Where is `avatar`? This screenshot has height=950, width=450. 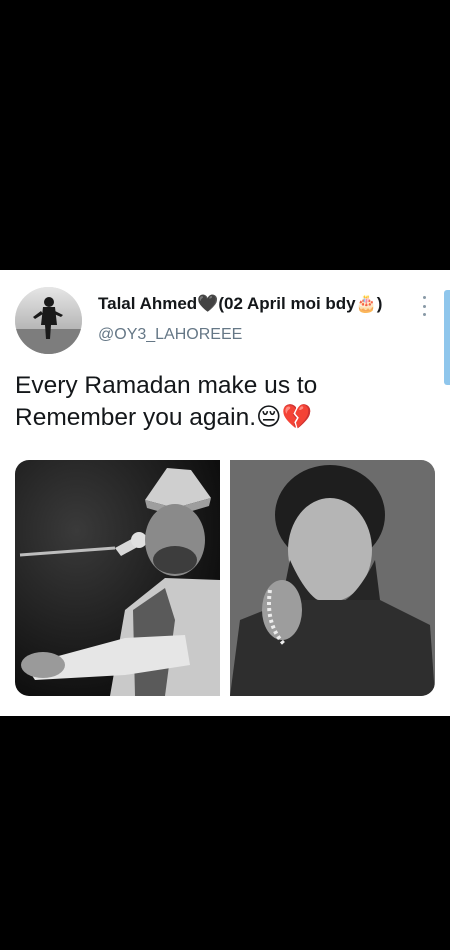
avatar is located at coordinates (48, 320).